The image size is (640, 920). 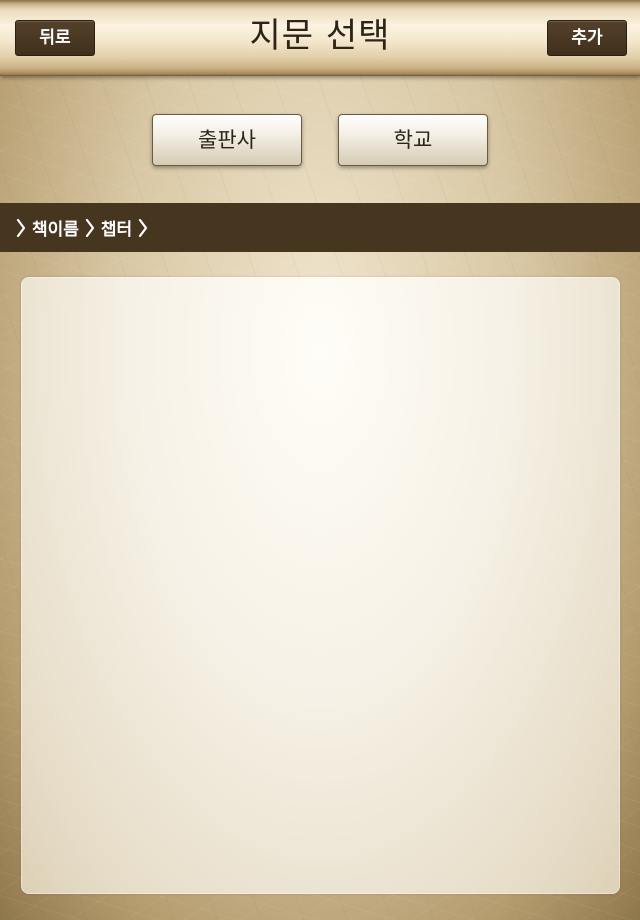 I want to click on add-button: 추가, so click(x=587, y=38).